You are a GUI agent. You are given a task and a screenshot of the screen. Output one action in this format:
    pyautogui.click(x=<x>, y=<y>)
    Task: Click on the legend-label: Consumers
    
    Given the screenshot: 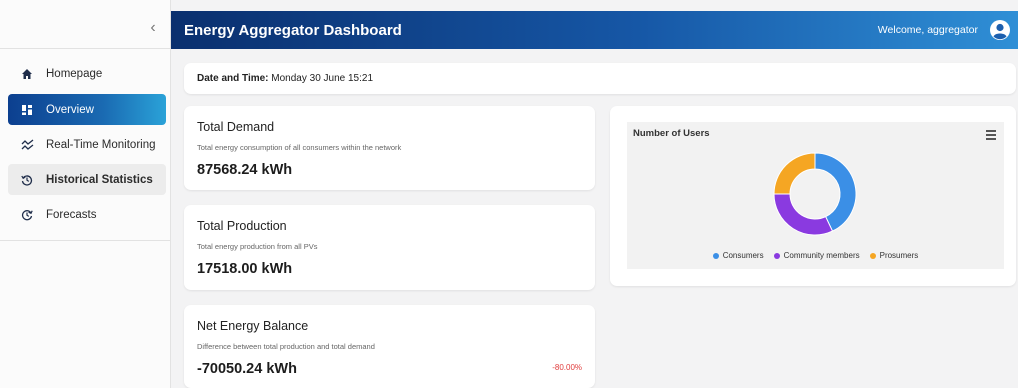 What is the action you would take?
    pyautogui.click(x=743, y=255)
    